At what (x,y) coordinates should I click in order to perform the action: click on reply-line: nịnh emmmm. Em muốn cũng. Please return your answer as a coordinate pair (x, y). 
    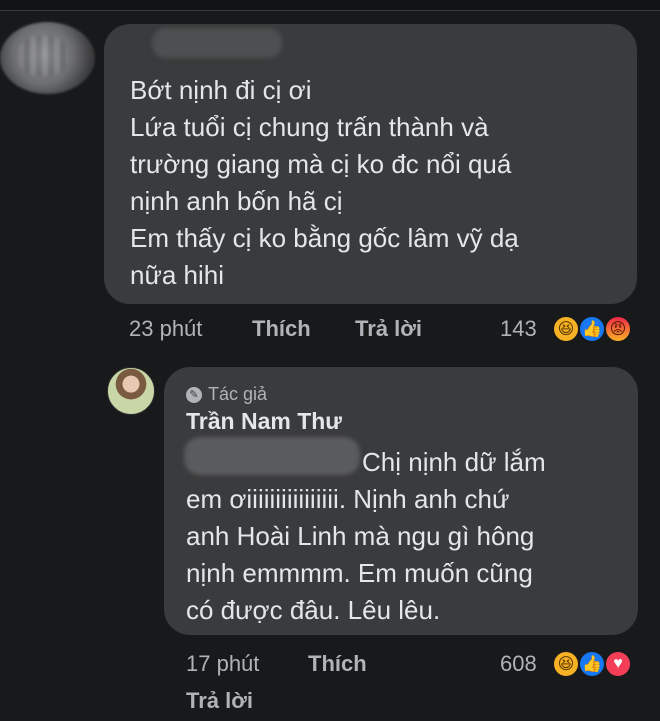
    Looking at the image, I should click on (359, 573).